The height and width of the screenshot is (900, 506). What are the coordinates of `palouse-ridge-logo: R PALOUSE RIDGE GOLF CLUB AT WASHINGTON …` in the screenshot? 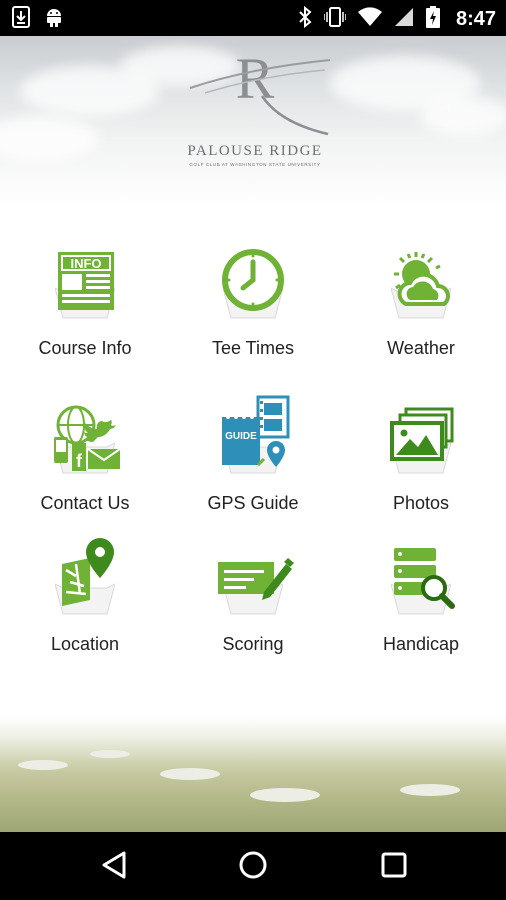 It's located at (255, 112).